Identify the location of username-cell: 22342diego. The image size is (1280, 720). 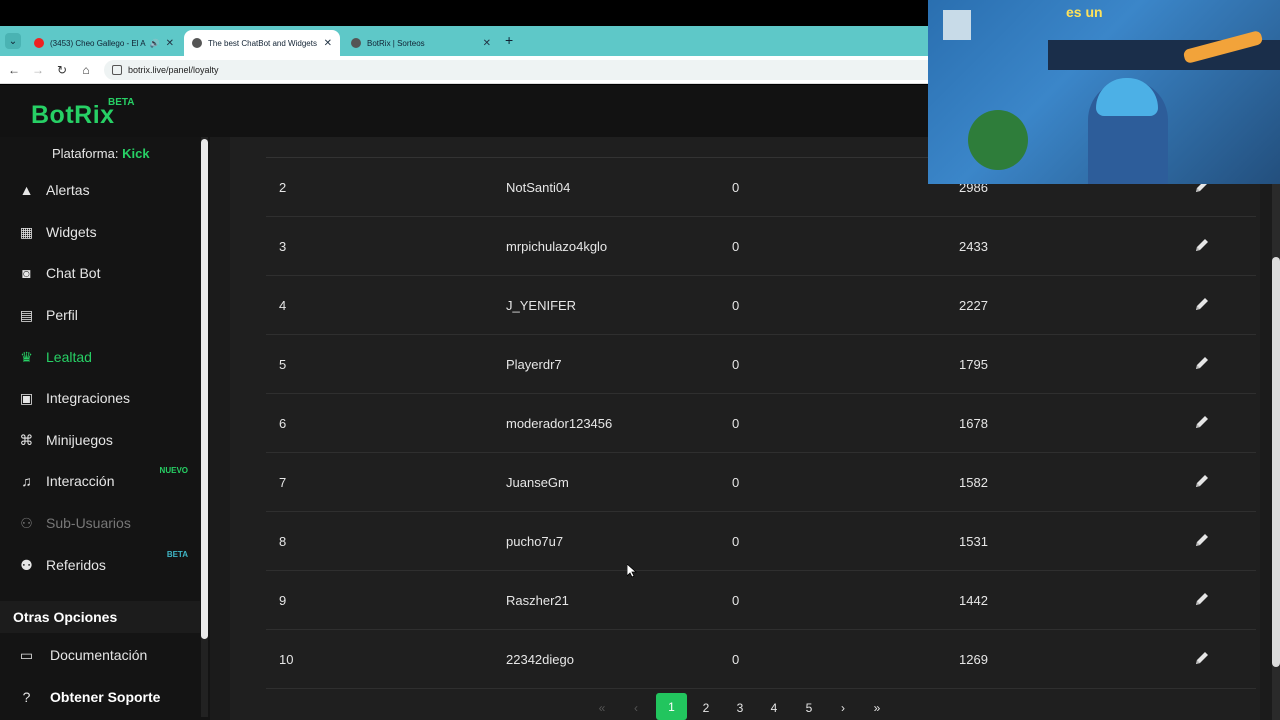
(540, 659).